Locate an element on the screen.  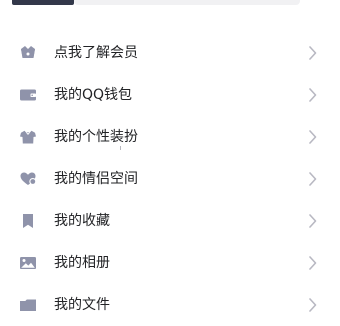
bookmark-icon is located at coordinates (28, 221).